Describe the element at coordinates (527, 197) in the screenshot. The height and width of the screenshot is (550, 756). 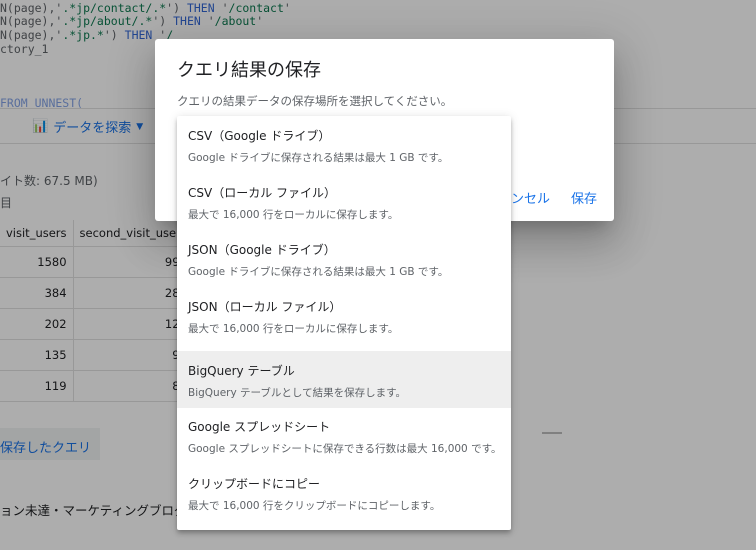
I see `cancel-button: キャンセル` at that location.